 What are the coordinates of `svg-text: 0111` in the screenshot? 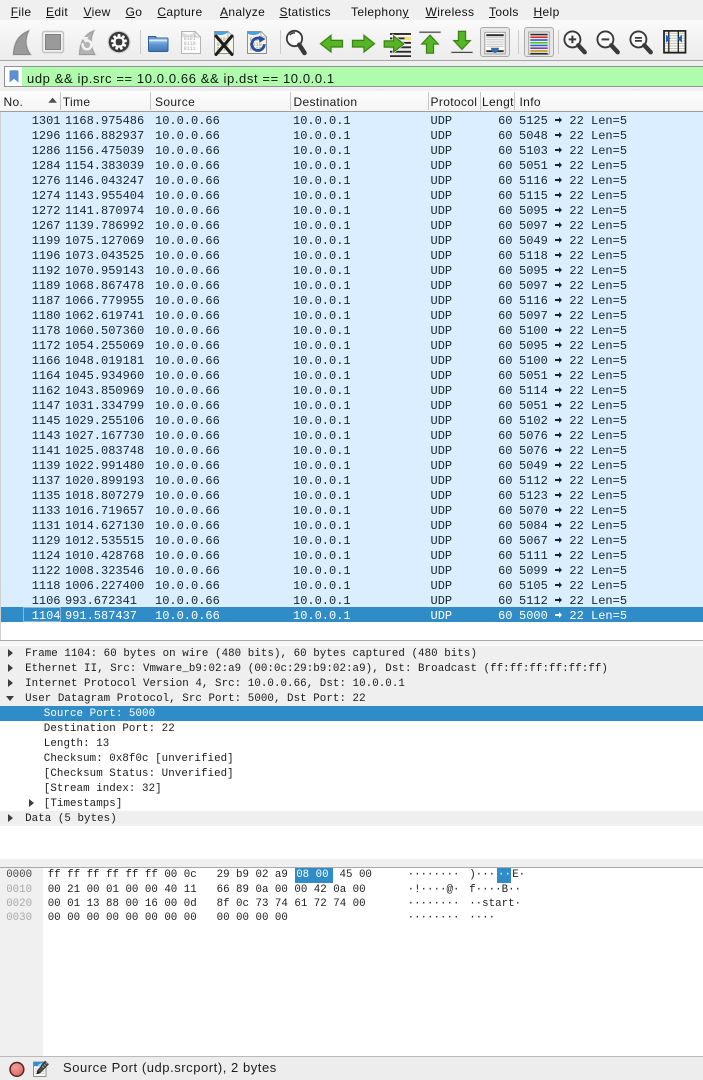 It's located at (190, 49).